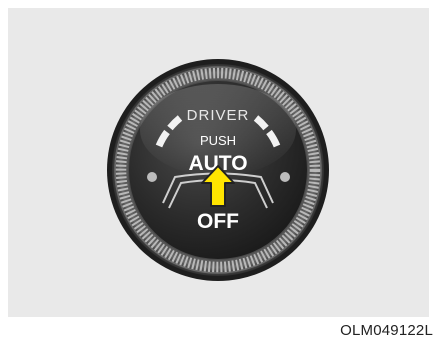 Image resolution: width=437 pixels, height=341 pixels. Describe the element at coordinates (152, 177) in the screenshot. I see `left-indicator-dot` at that location.